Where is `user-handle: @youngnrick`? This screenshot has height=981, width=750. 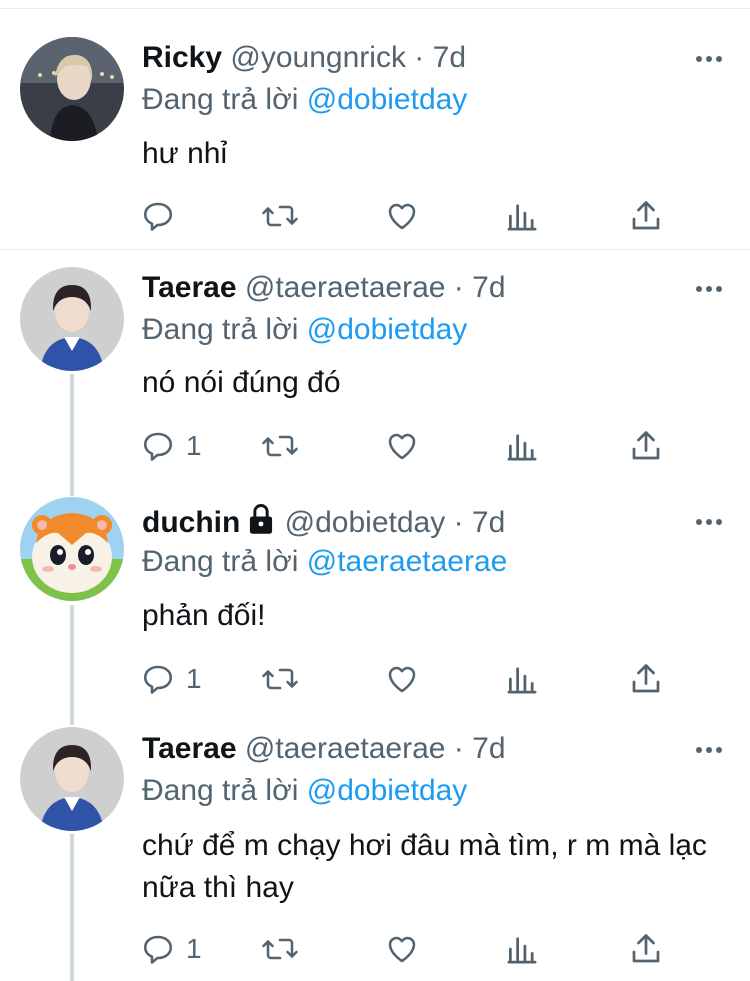 user-handle: @youngnrick is located at coordinates (318, 57).